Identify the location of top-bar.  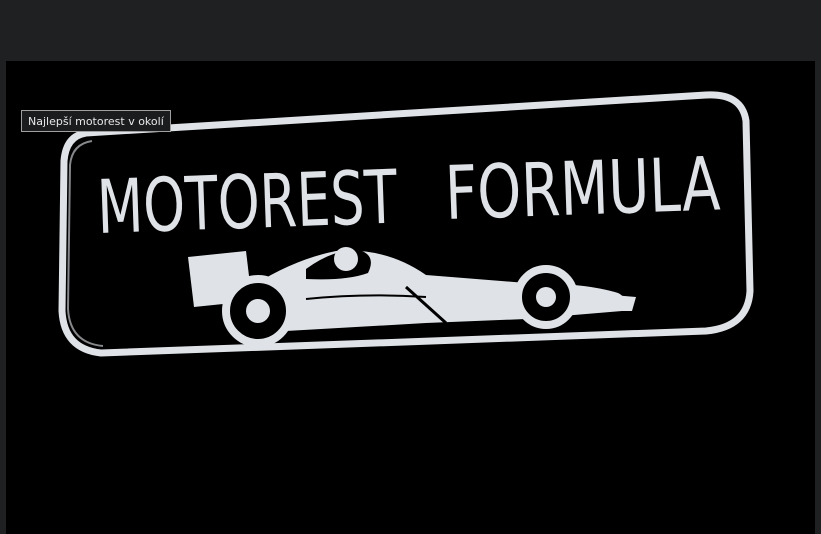
(410, 30).